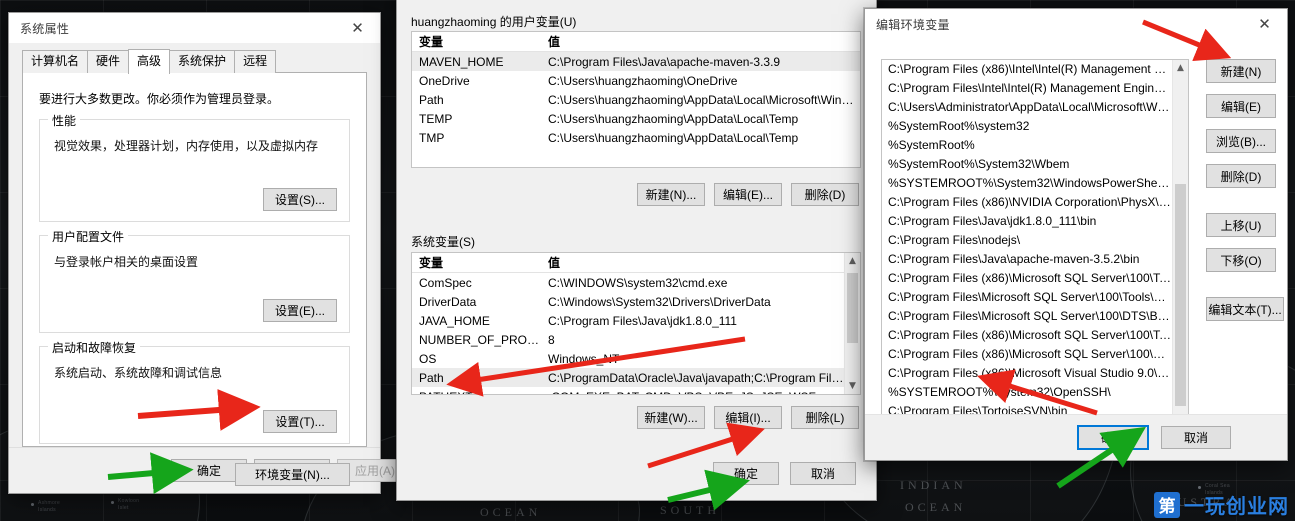  I want to click on tab-0: 计算机名, so click(55, 61).